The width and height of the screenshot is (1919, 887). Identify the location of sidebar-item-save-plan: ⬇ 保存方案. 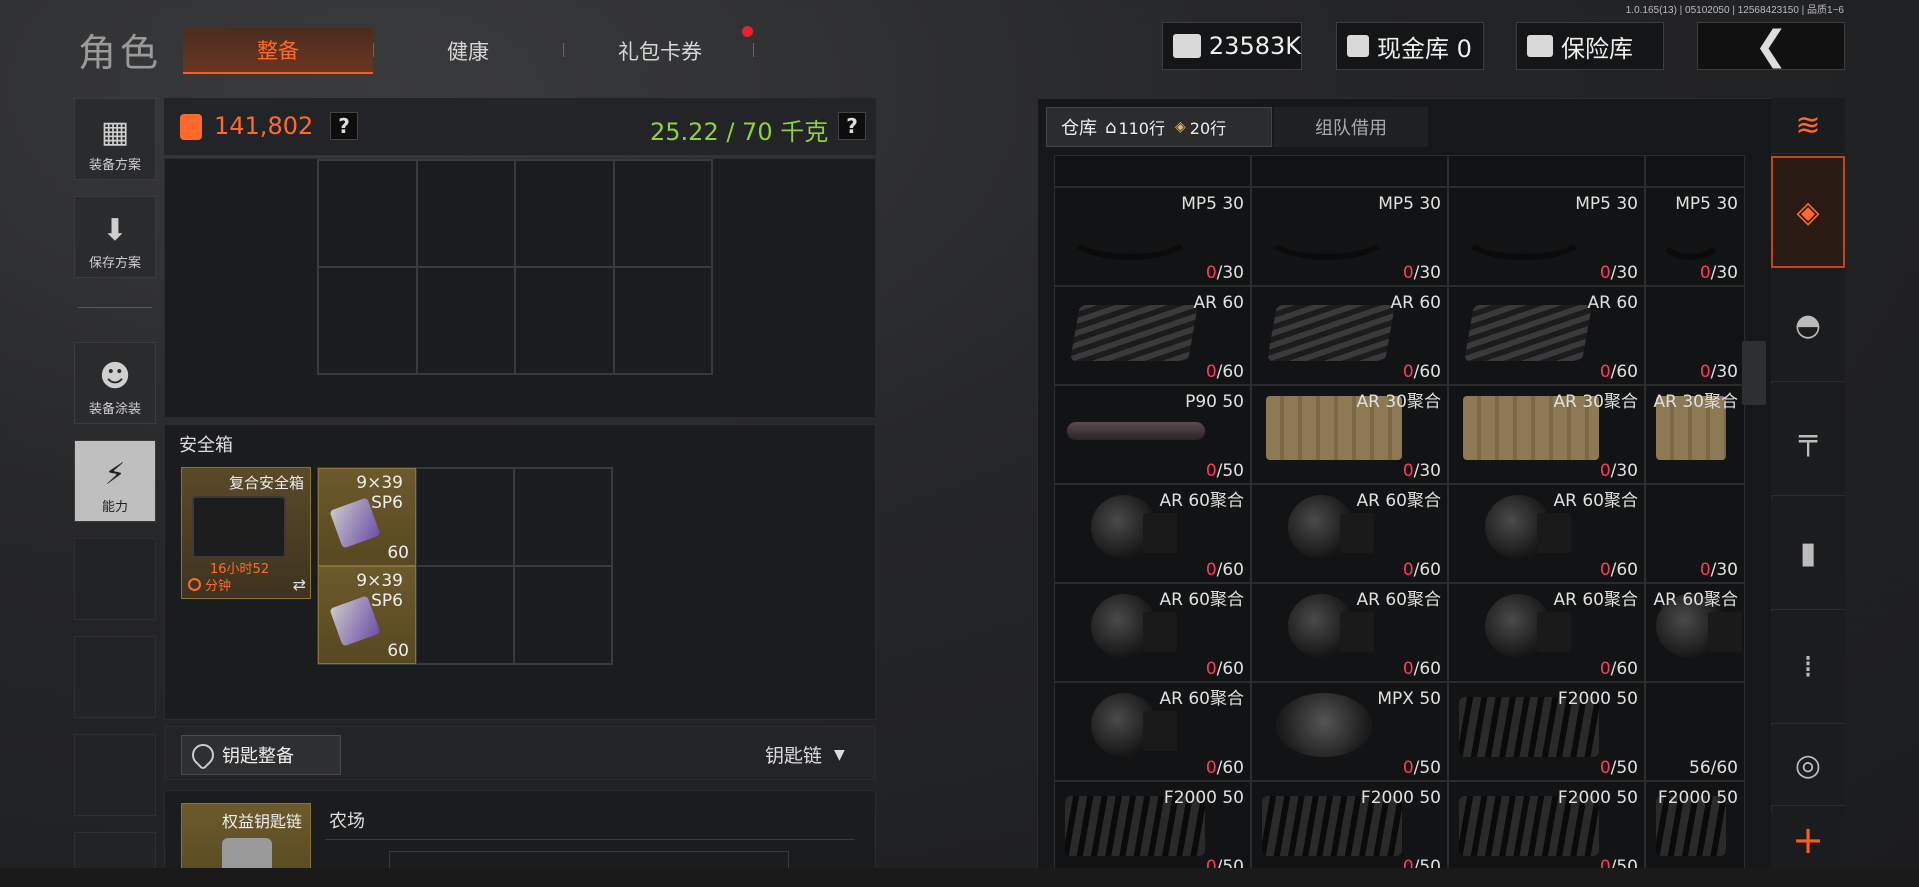
(115, 237).